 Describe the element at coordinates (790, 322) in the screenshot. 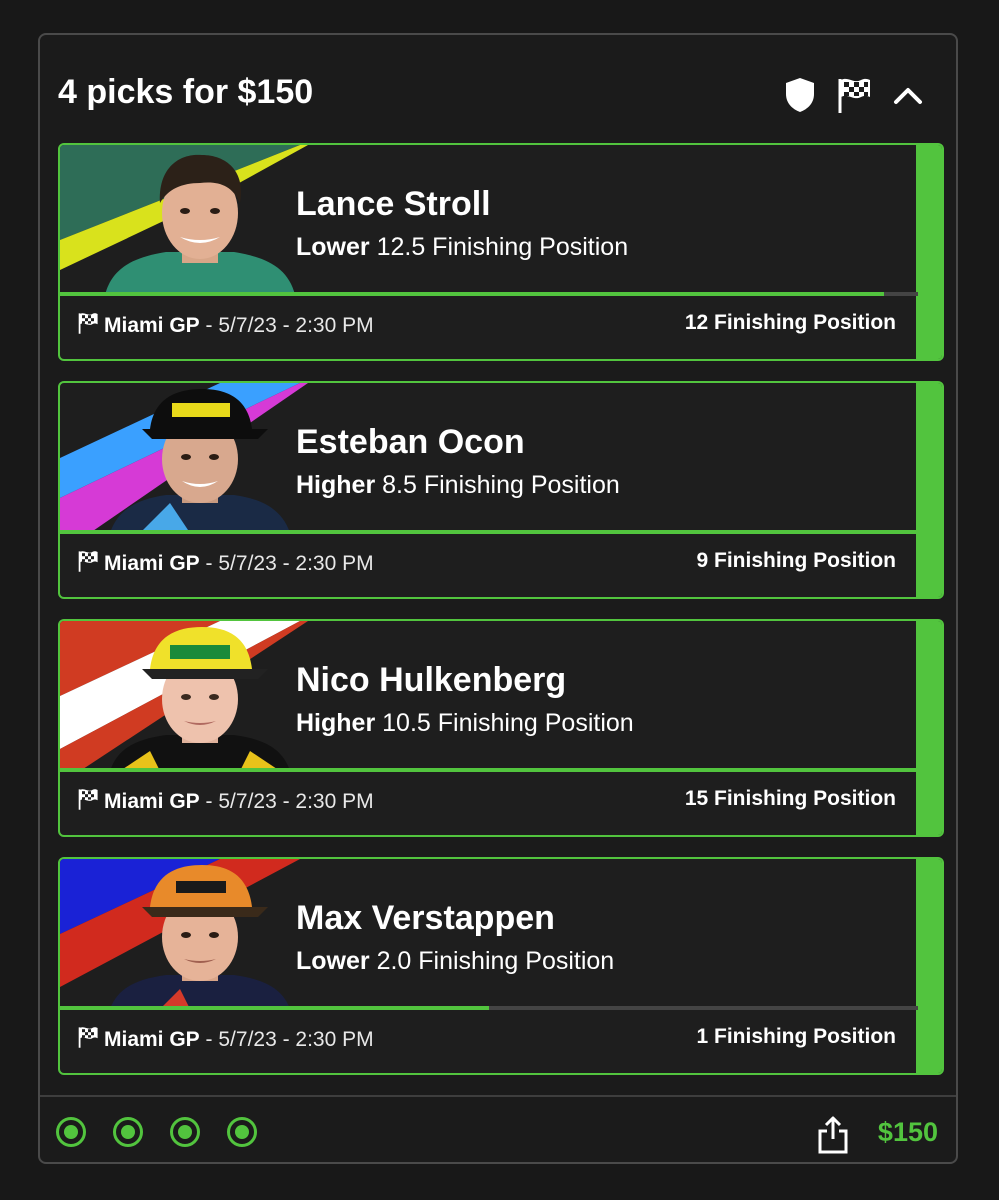

I see `pick-result: 12 Finishing Position` at that location.